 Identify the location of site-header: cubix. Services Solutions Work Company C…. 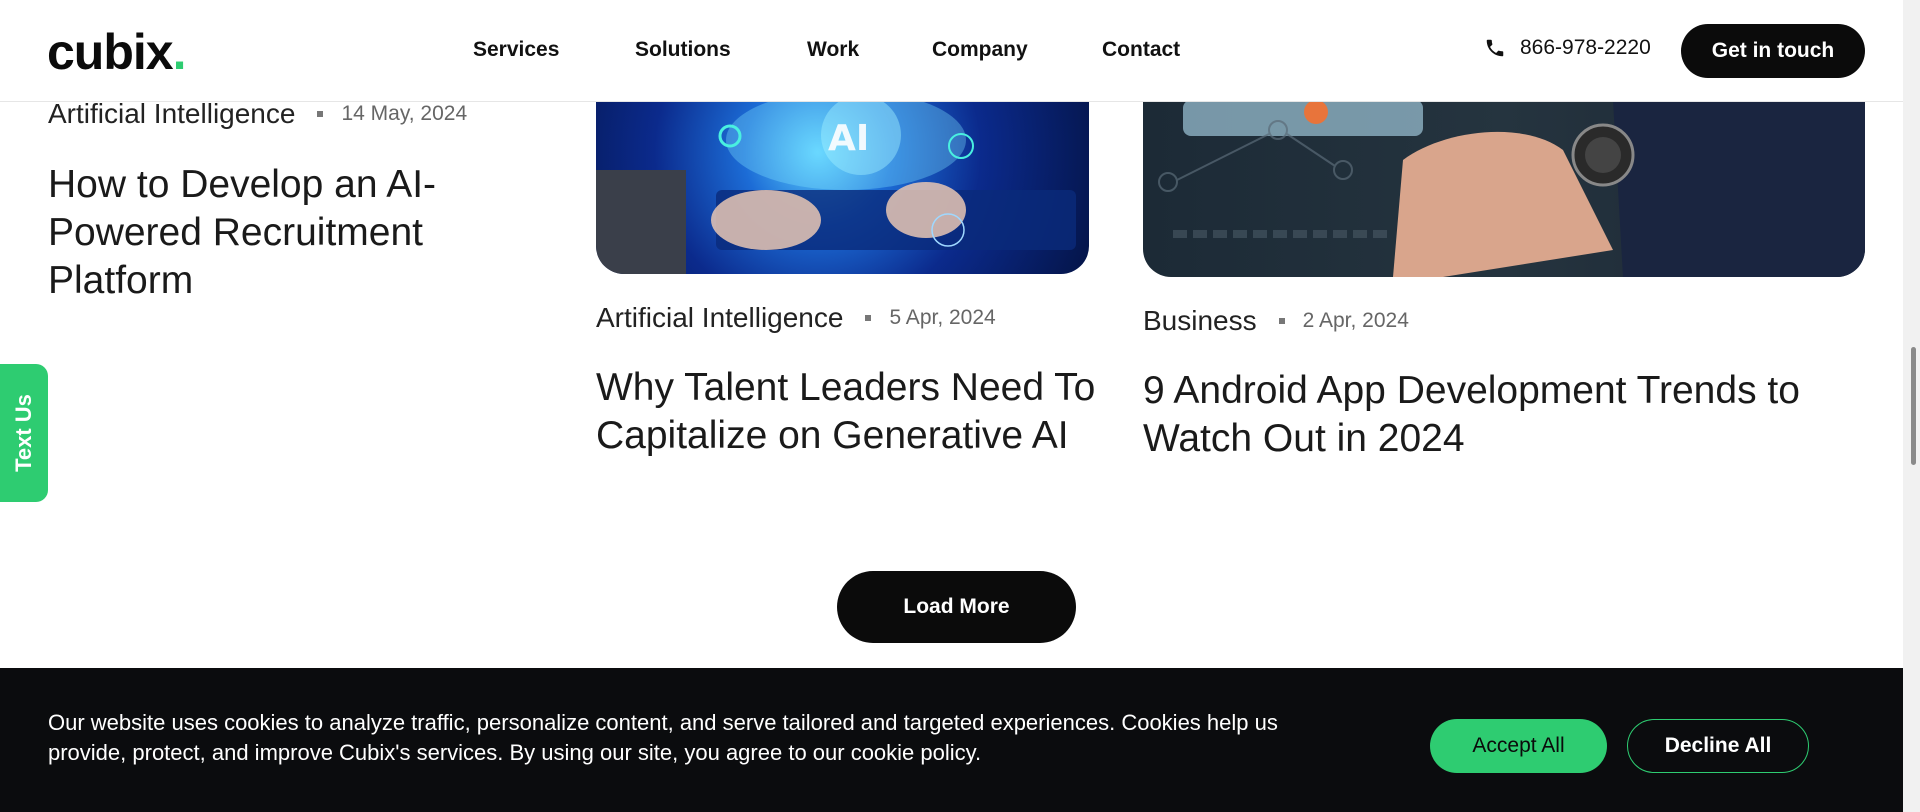
(951, 51).